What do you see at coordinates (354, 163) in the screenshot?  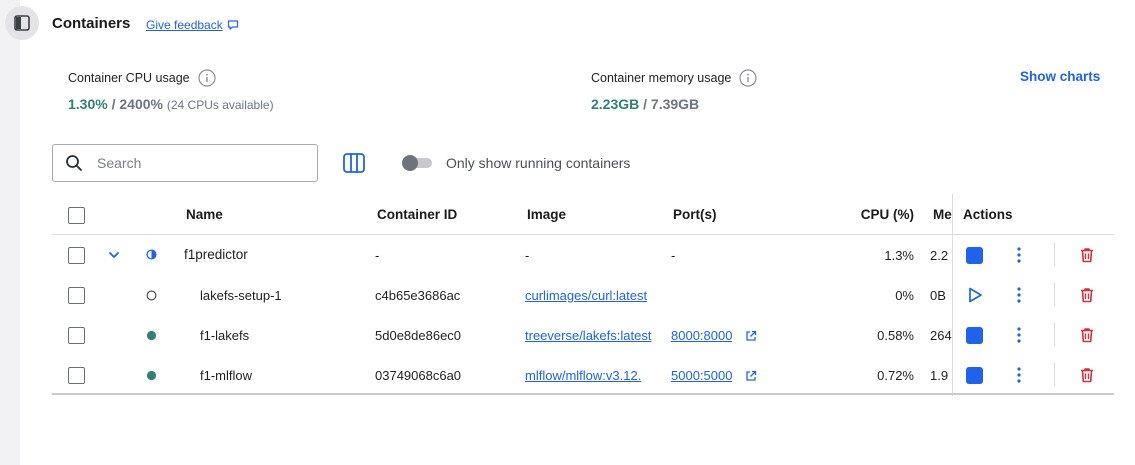 I see `columns-icon` at bounding box center [354, 163].